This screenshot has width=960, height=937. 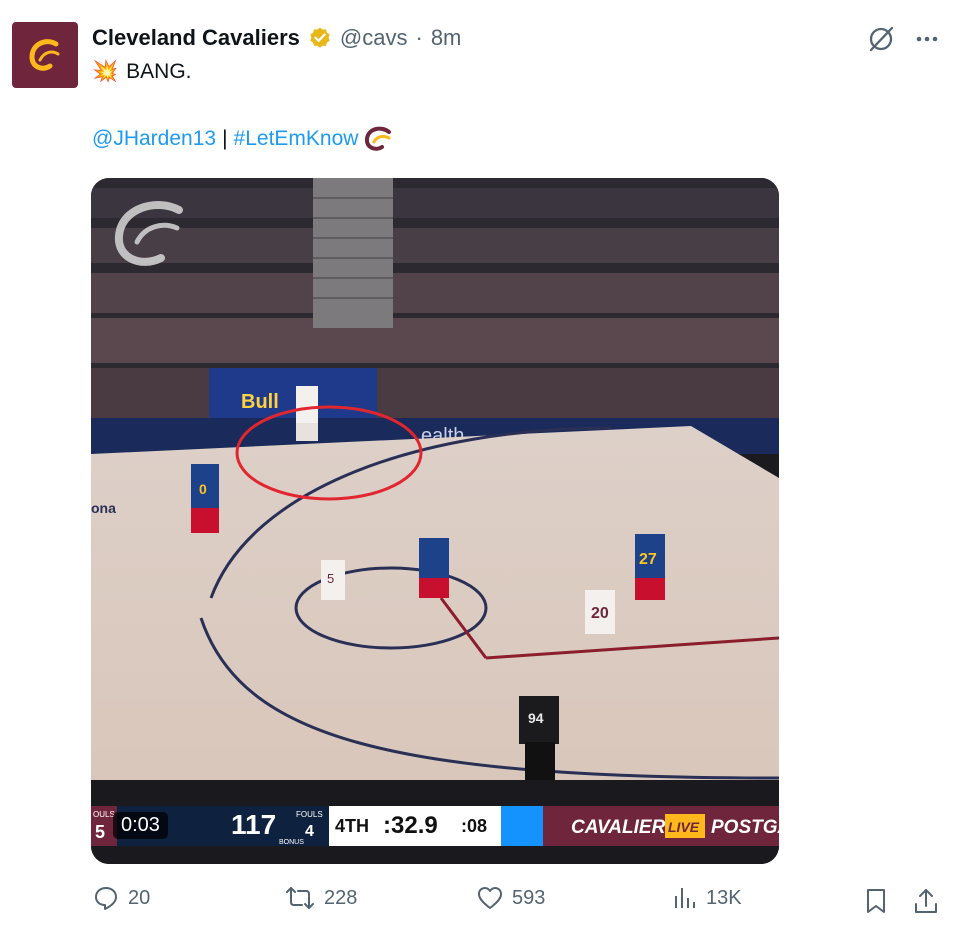 I want to click on player-nuggets-27: 27, so click(x=650, y=567).